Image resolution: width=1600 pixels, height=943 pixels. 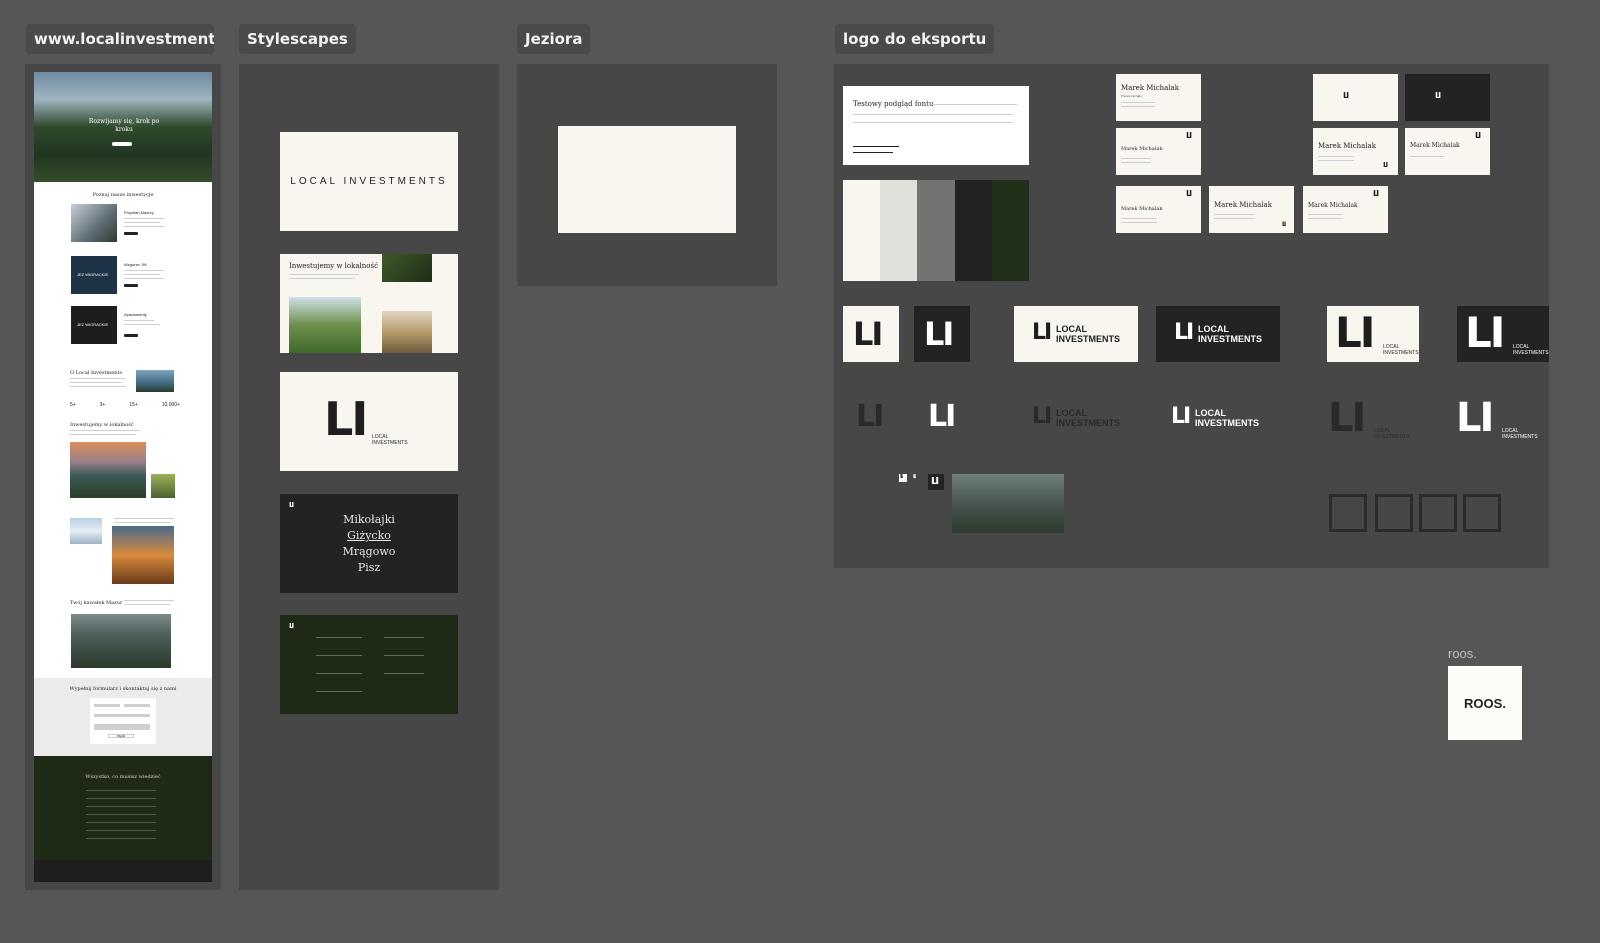 What do you see at coordinates (369, 567) in the screenshot?
I see `city-4: Pisz` at bounding box center [369, 567].